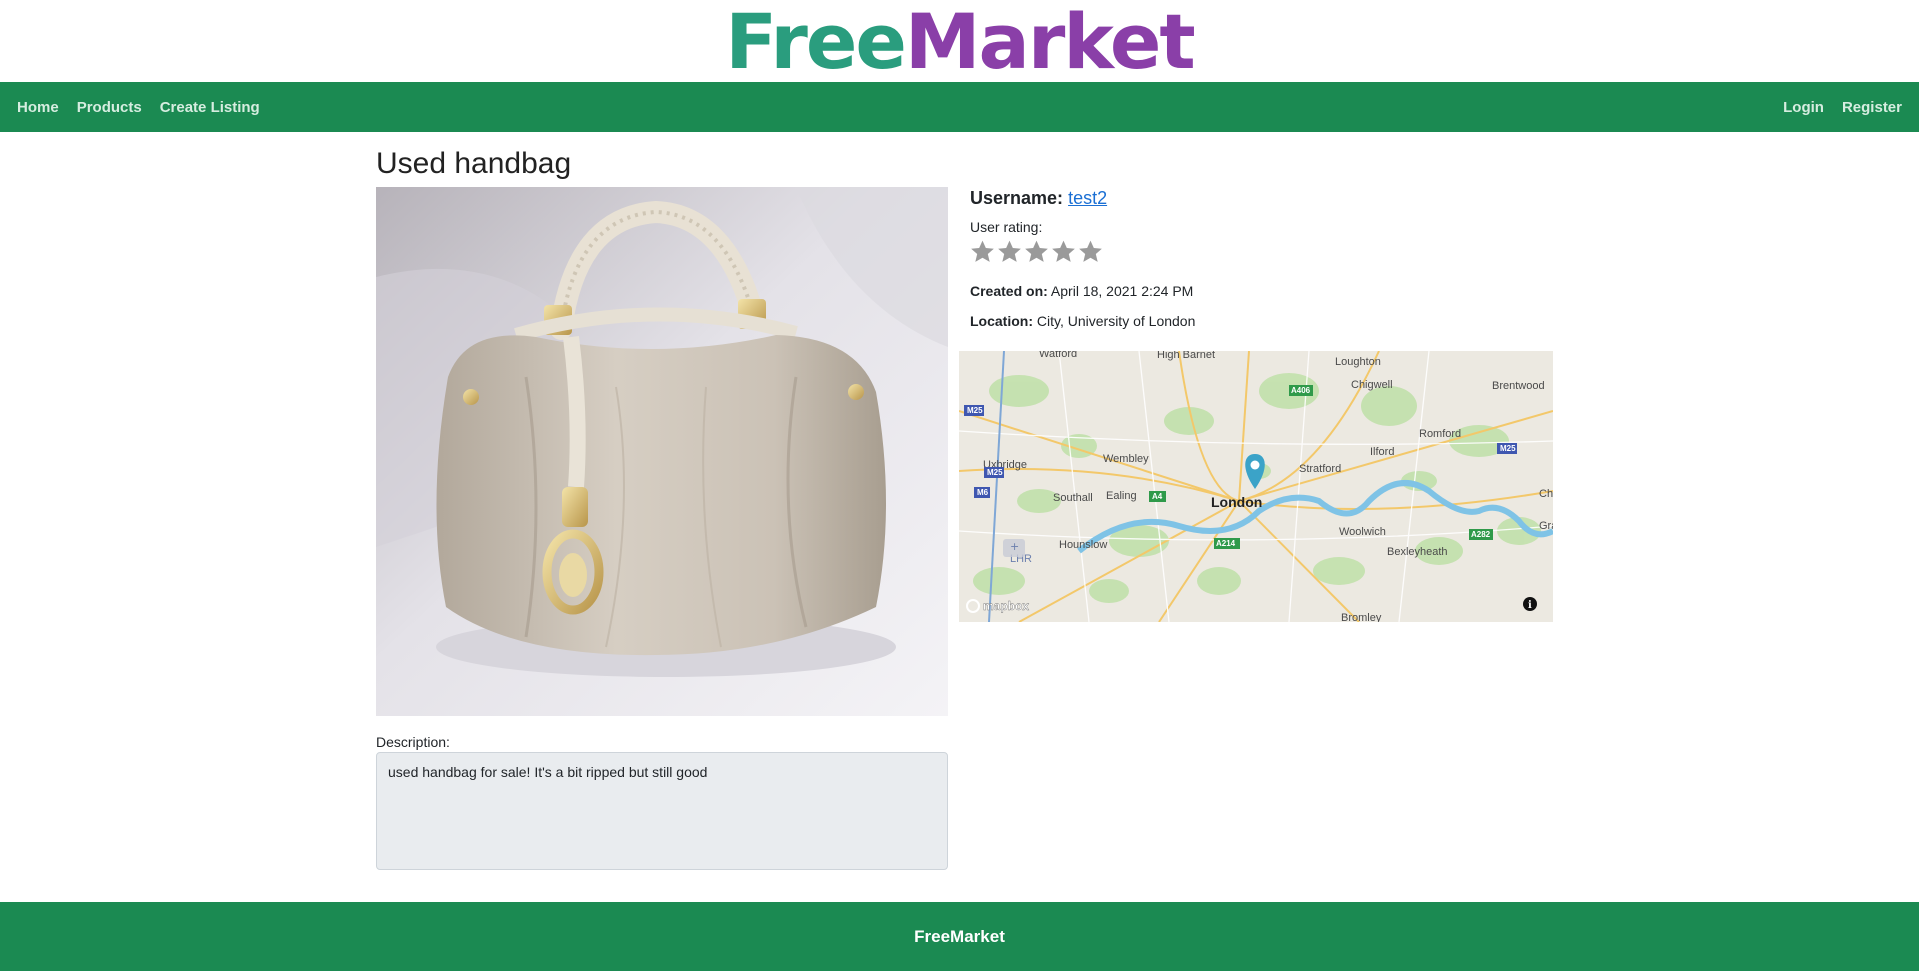 This screenshot has height=971, width=1919. I want to click on svg-text: Ealing, so click(1121, 496).